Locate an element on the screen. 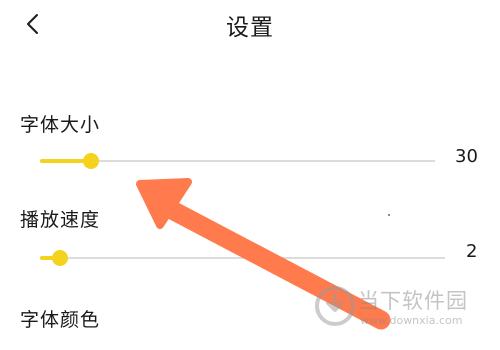 The width and height of the screenshot is (500, 350). font-size-slider is located at coordinates (237, 161).